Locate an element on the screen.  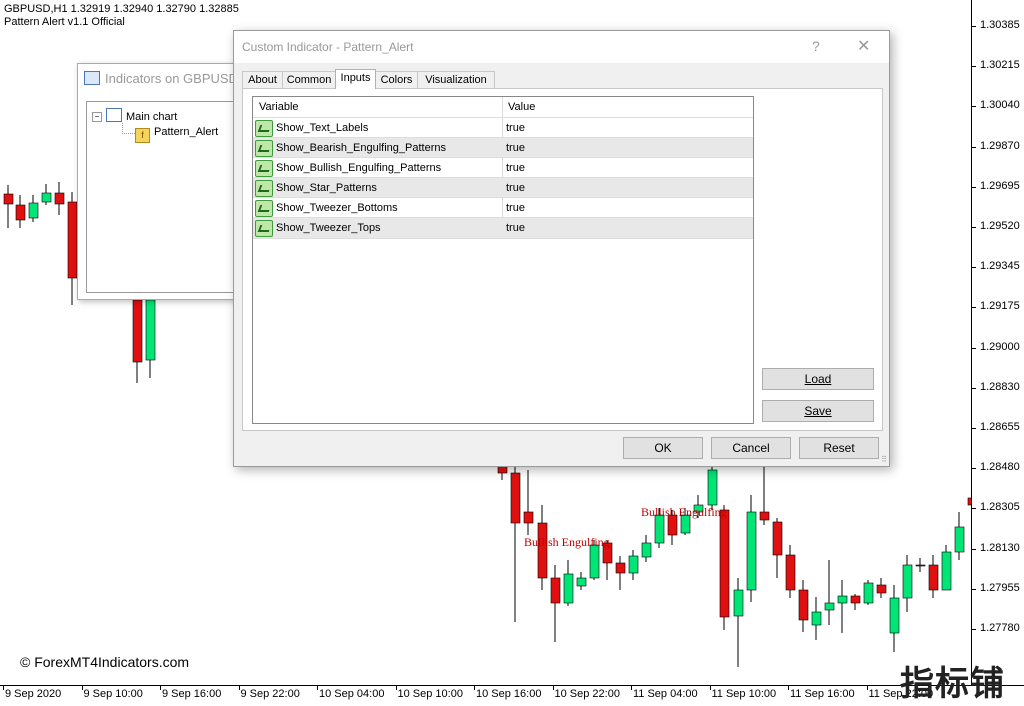
table-row: Show_Star_Patterns true is located at coordinates (503, 187).